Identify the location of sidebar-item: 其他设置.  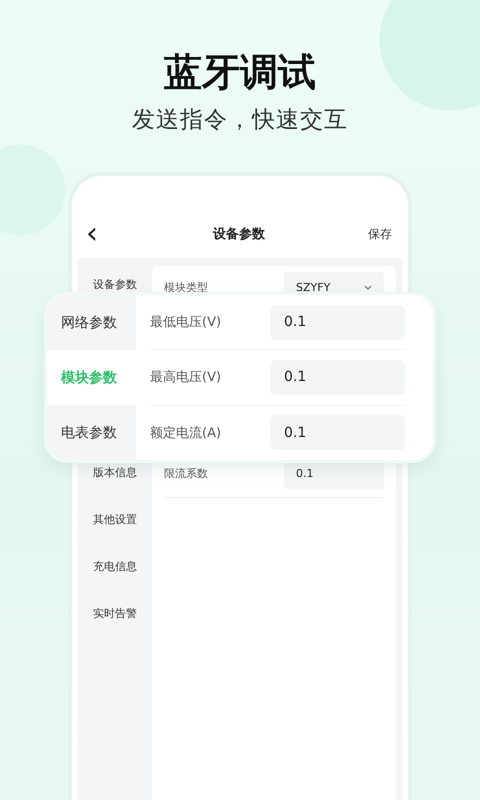
(115, 519).